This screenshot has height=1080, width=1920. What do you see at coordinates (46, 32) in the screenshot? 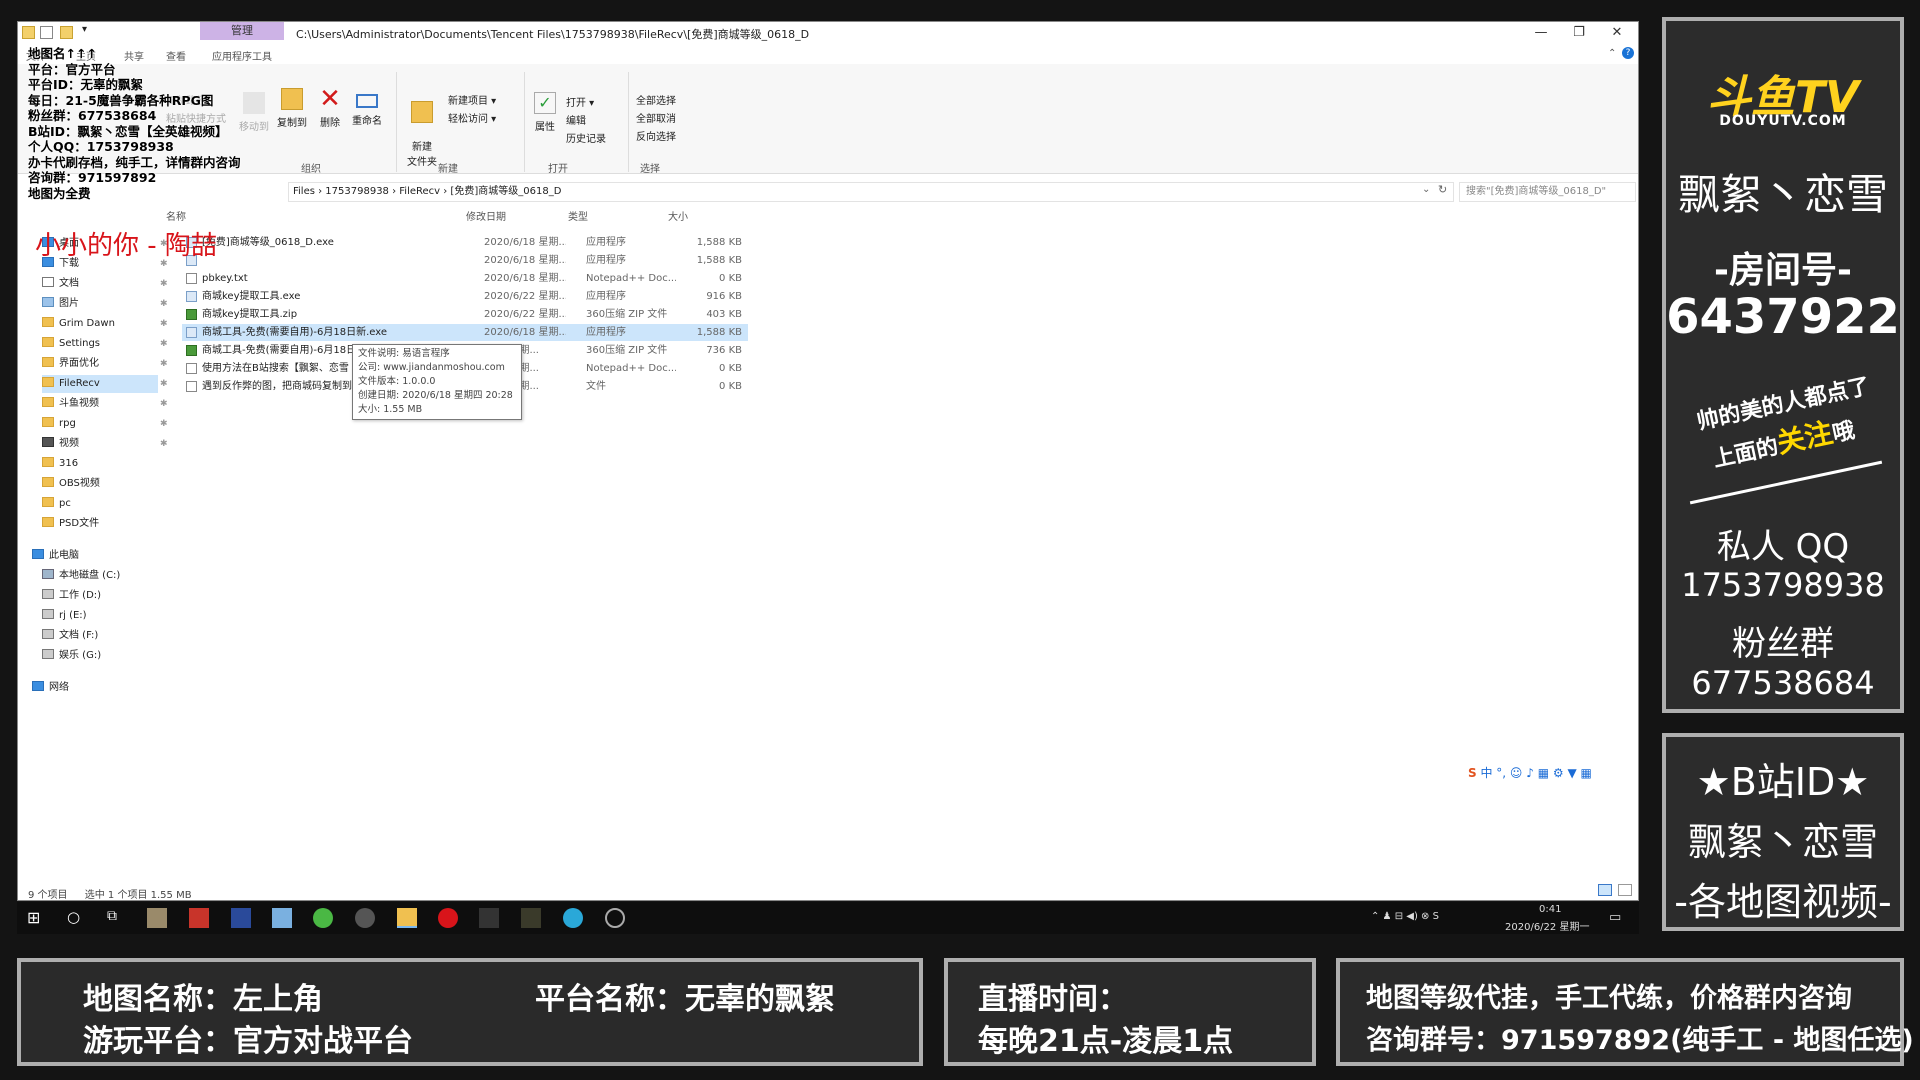
I see `properties-quick-icon` at bounding box center [46, 32].